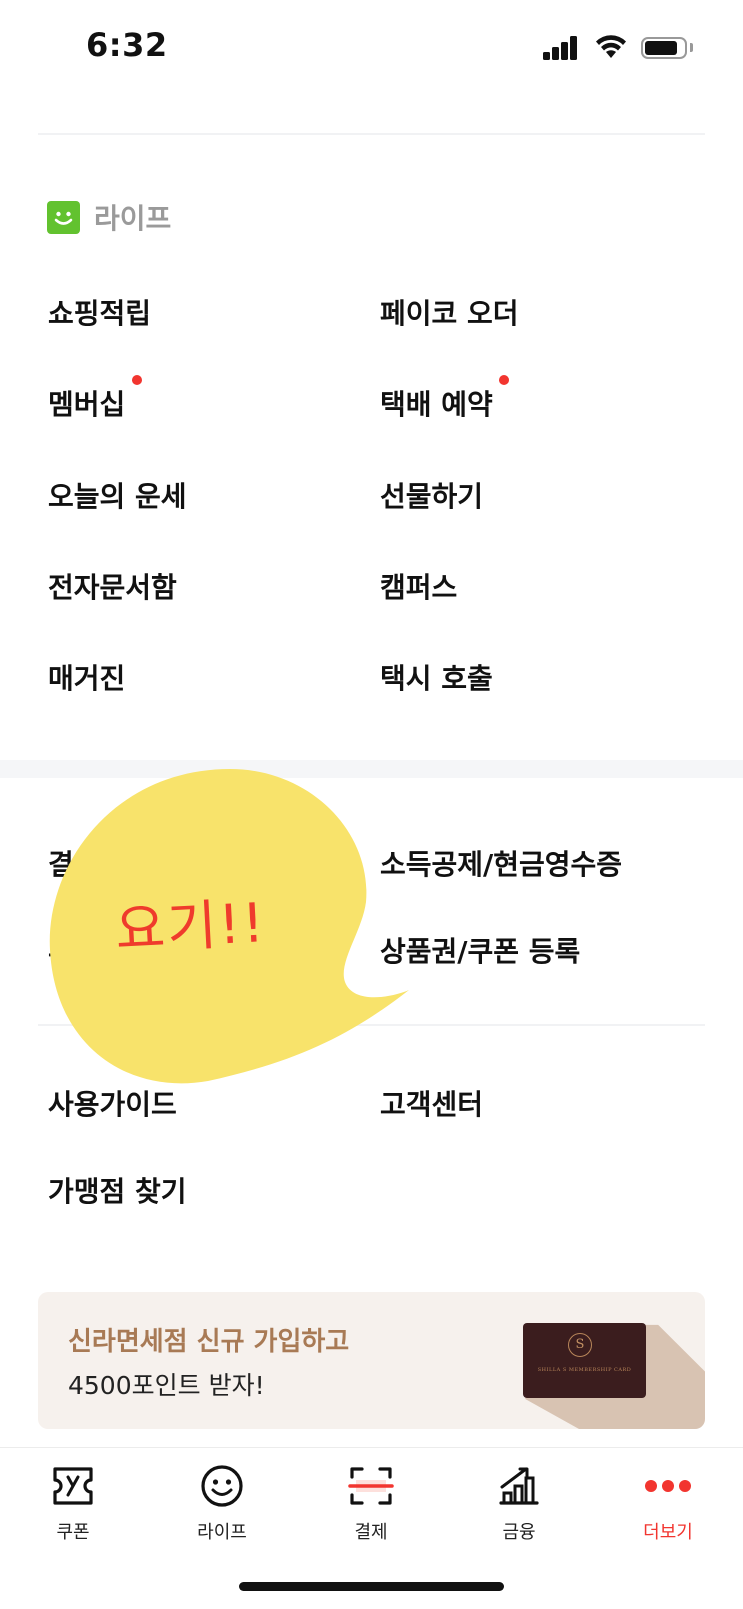  I want to click on tab-finance: 금융, so click(519, 1503).